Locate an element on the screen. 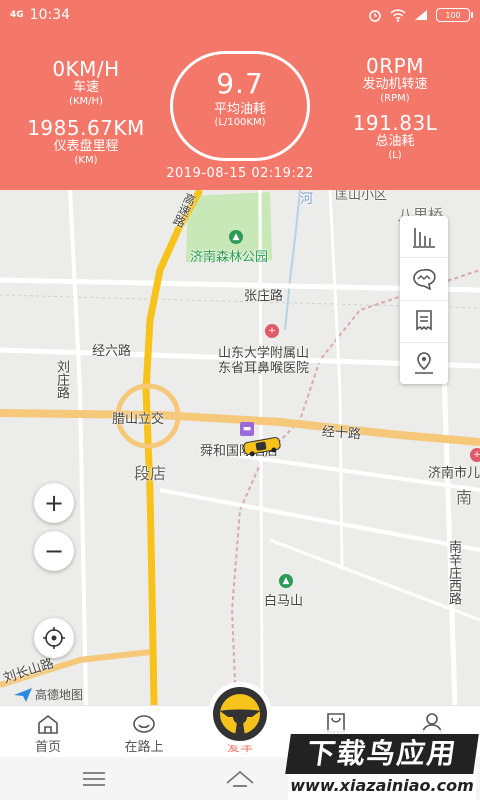  data-timestamp: 2019-08-15 02:19:22 is located at coordinates (240, 173).